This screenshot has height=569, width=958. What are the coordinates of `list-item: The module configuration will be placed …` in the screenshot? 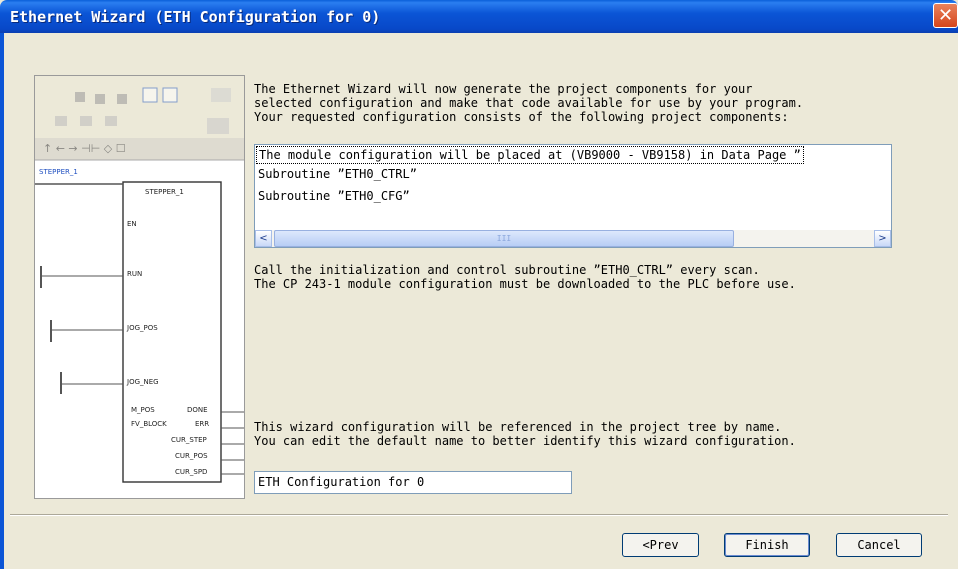 It's located at (530, 155).